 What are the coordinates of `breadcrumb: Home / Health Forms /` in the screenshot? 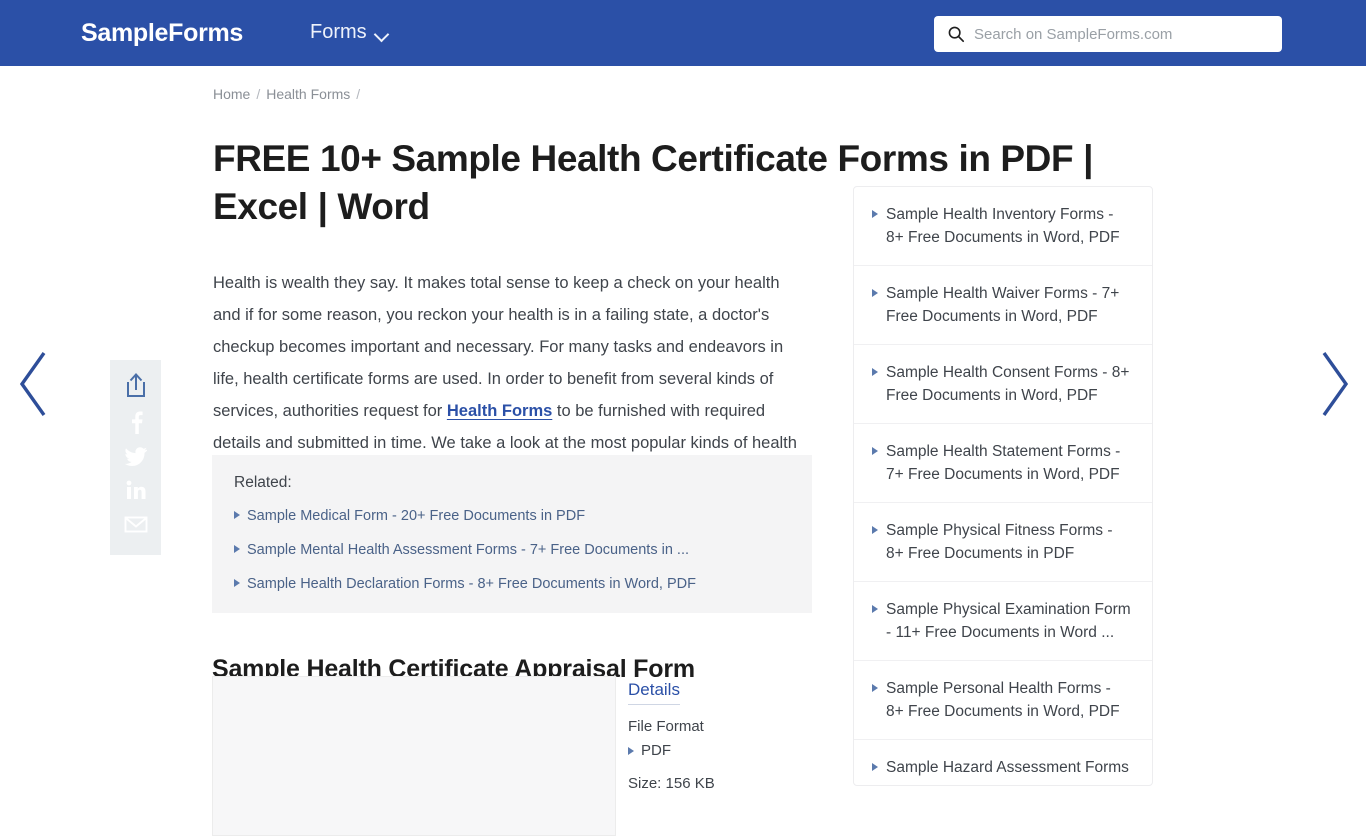 It's located at (286, 94).